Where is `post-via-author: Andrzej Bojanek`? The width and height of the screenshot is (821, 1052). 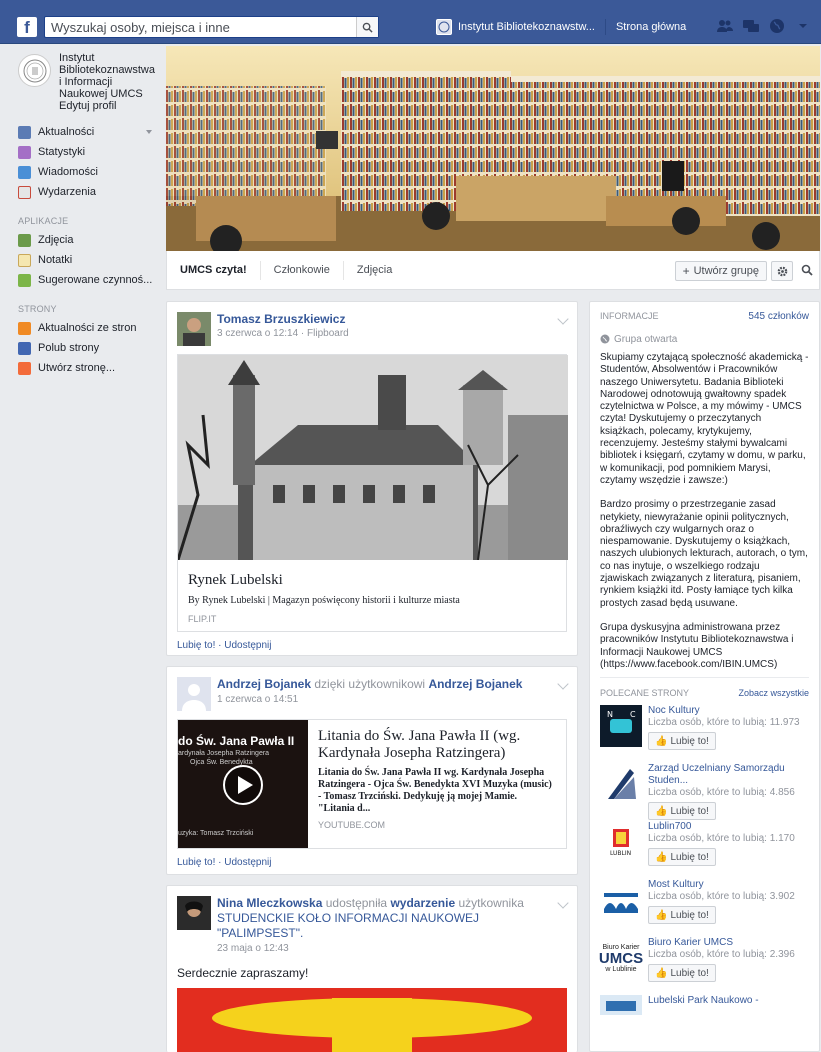 post-via-author: Andrzej Bojanek is located at coordinates (475, 684).